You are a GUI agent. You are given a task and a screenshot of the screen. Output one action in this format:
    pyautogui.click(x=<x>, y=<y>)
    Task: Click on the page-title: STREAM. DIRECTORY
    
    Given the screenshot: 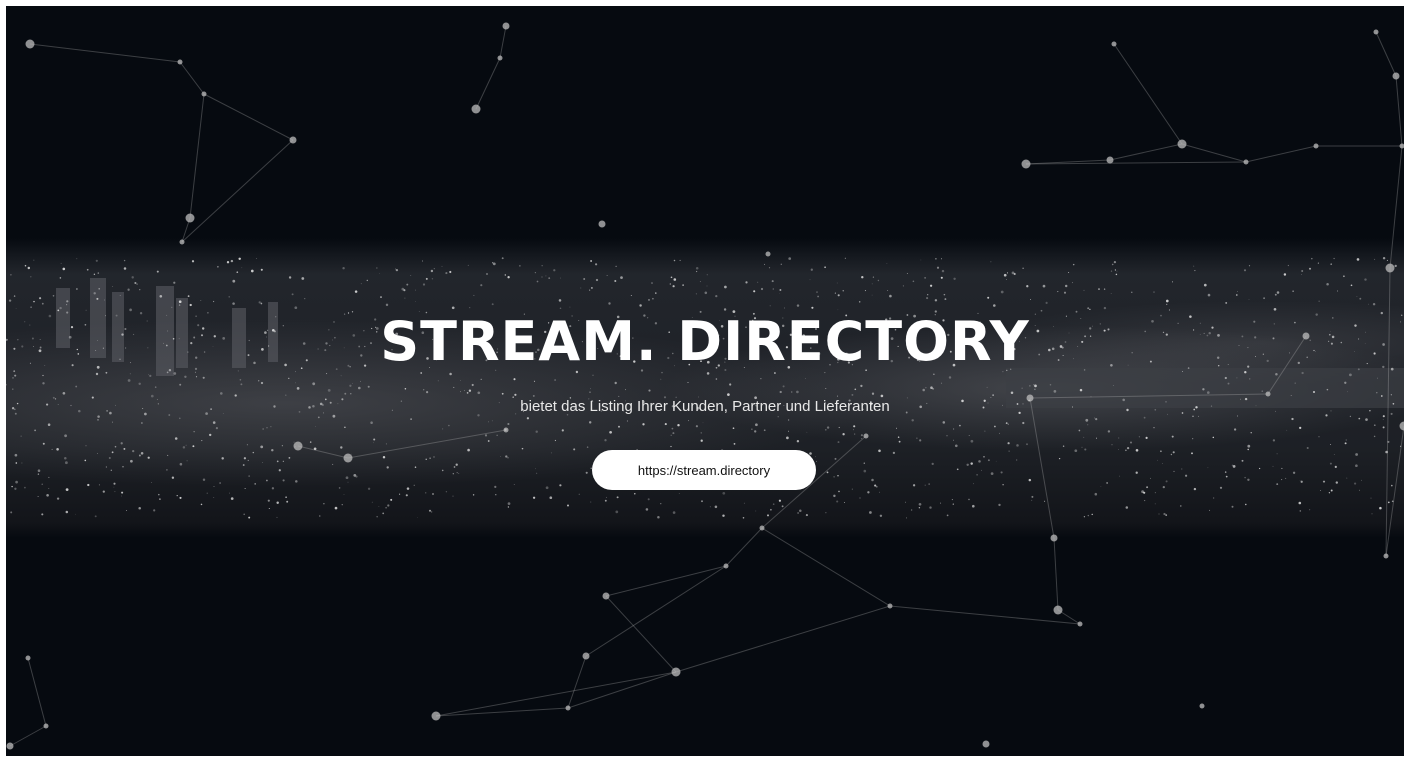 What is the action you would take?
    pyautogui.click(x=705, y=341)
    